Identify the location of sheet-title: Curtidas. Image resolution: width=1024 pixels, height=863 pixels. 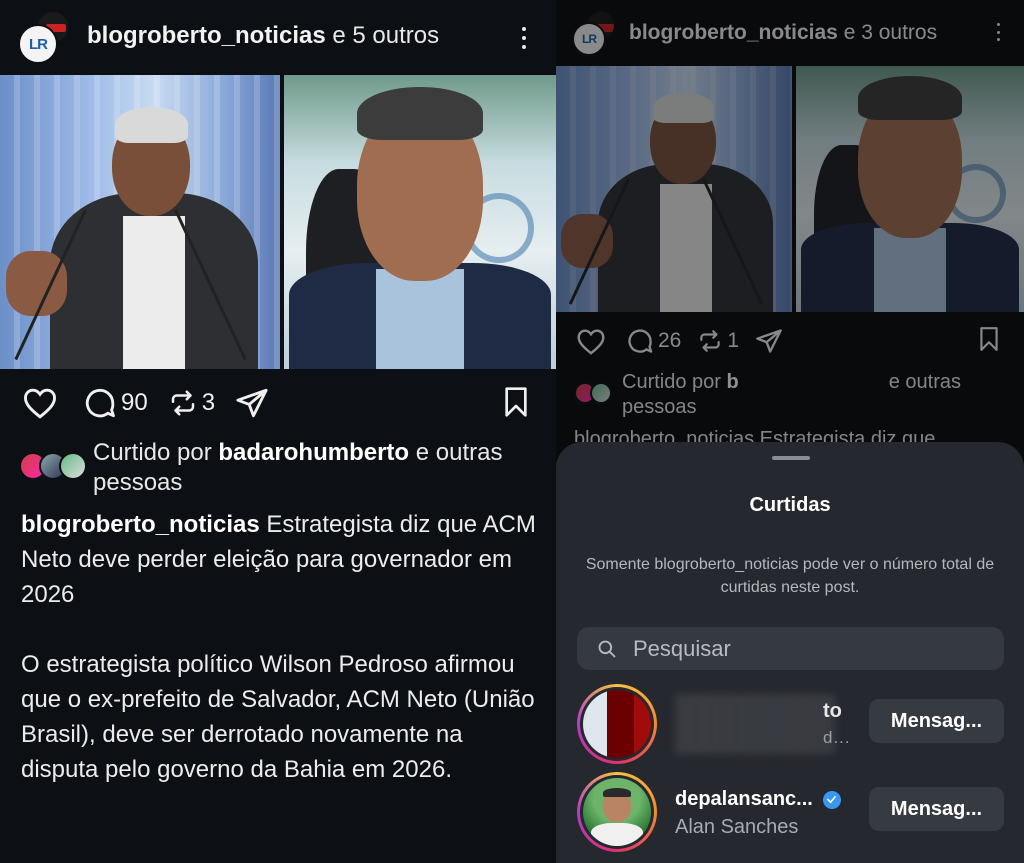
(790, 505).